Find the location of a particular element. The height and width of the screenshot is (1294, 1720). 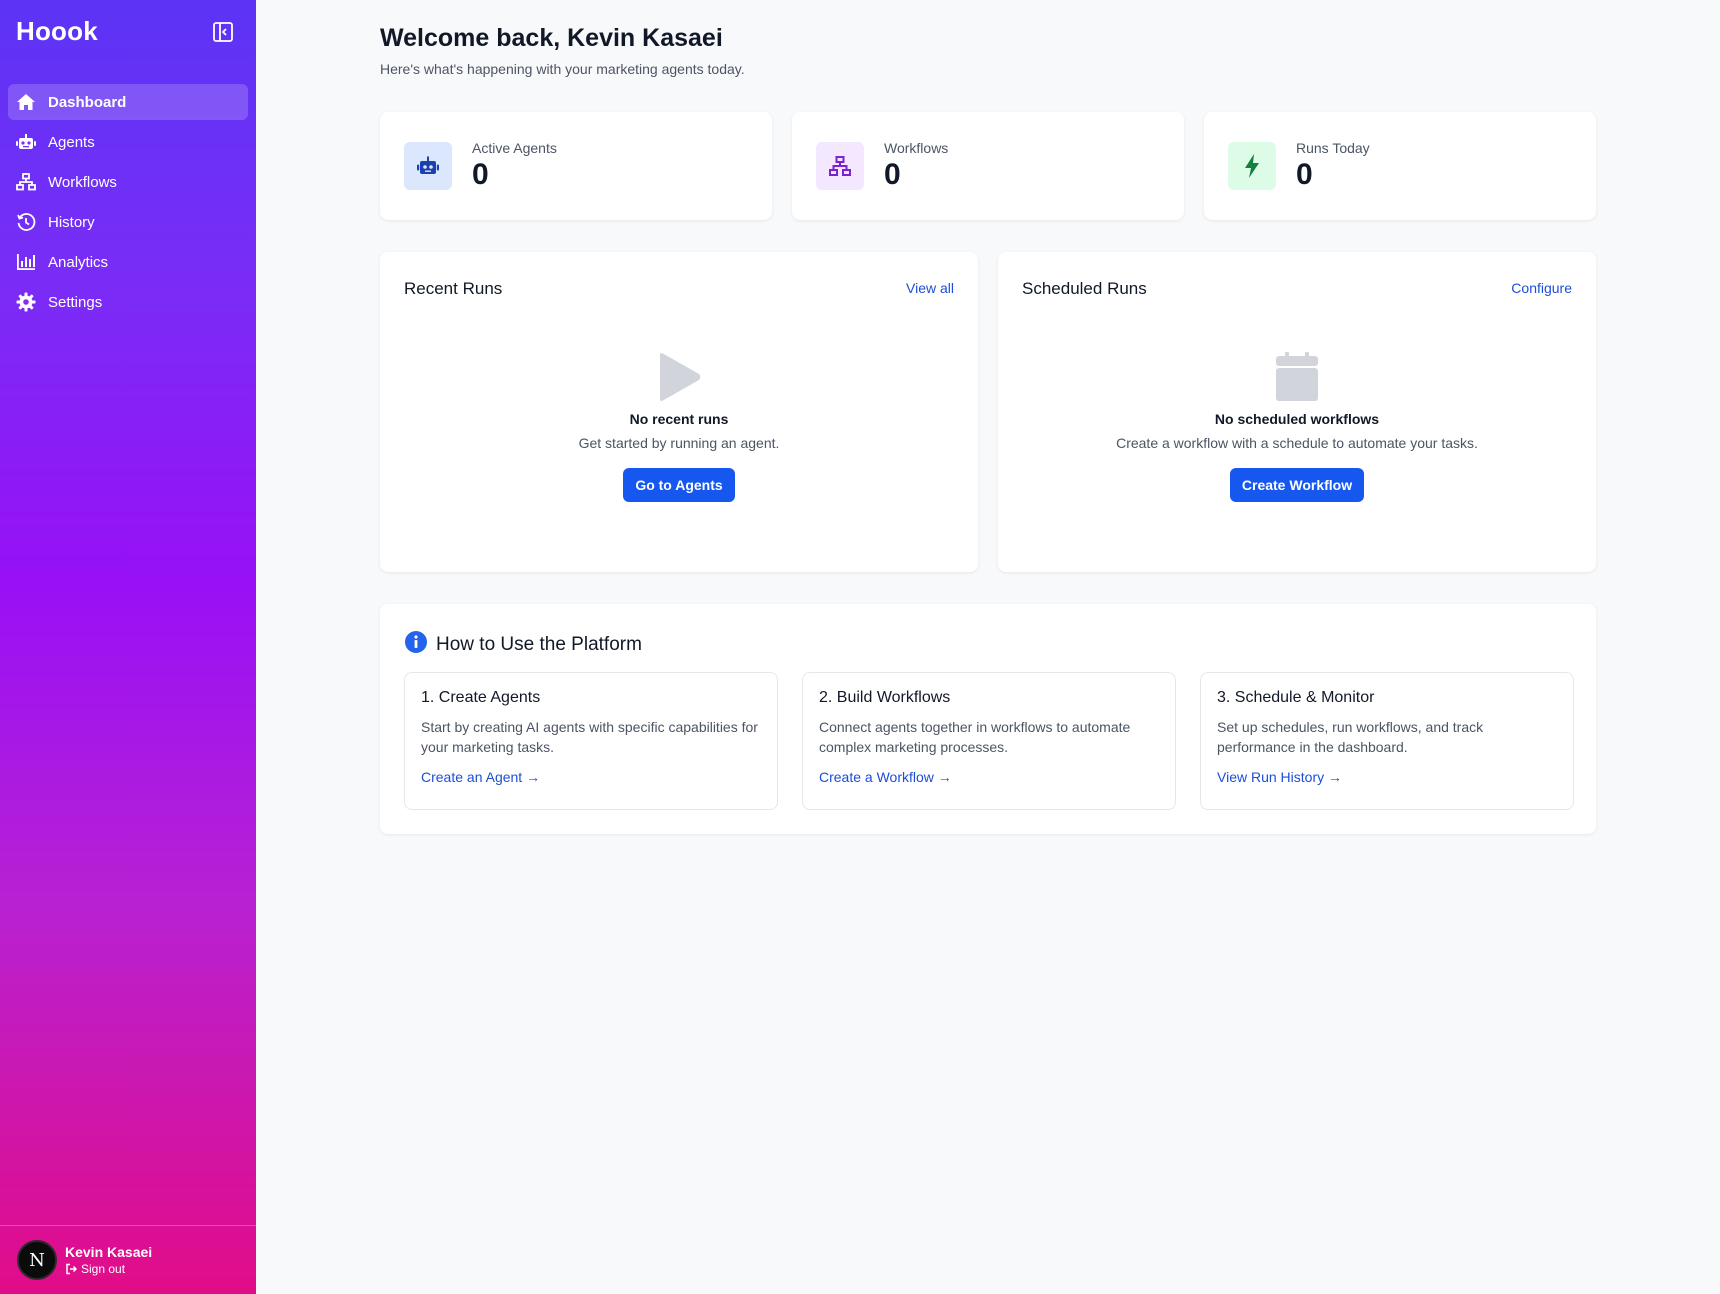

step-title: 3. Schedule & Monitor is located at coordinates (1296, 697).